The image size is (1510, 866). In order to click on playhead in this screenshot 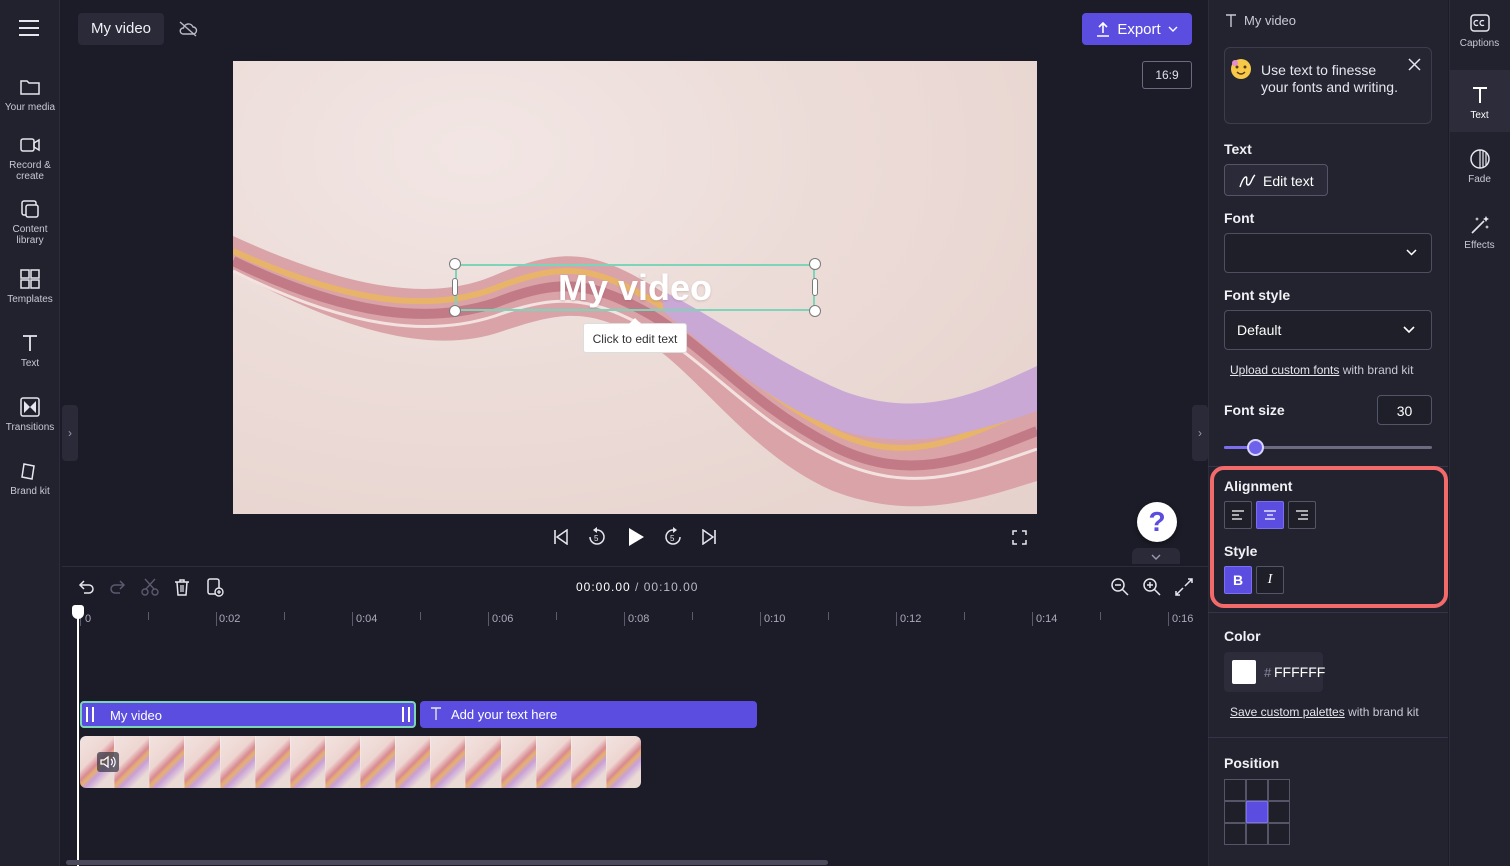, I will do `click(78, 739)`.